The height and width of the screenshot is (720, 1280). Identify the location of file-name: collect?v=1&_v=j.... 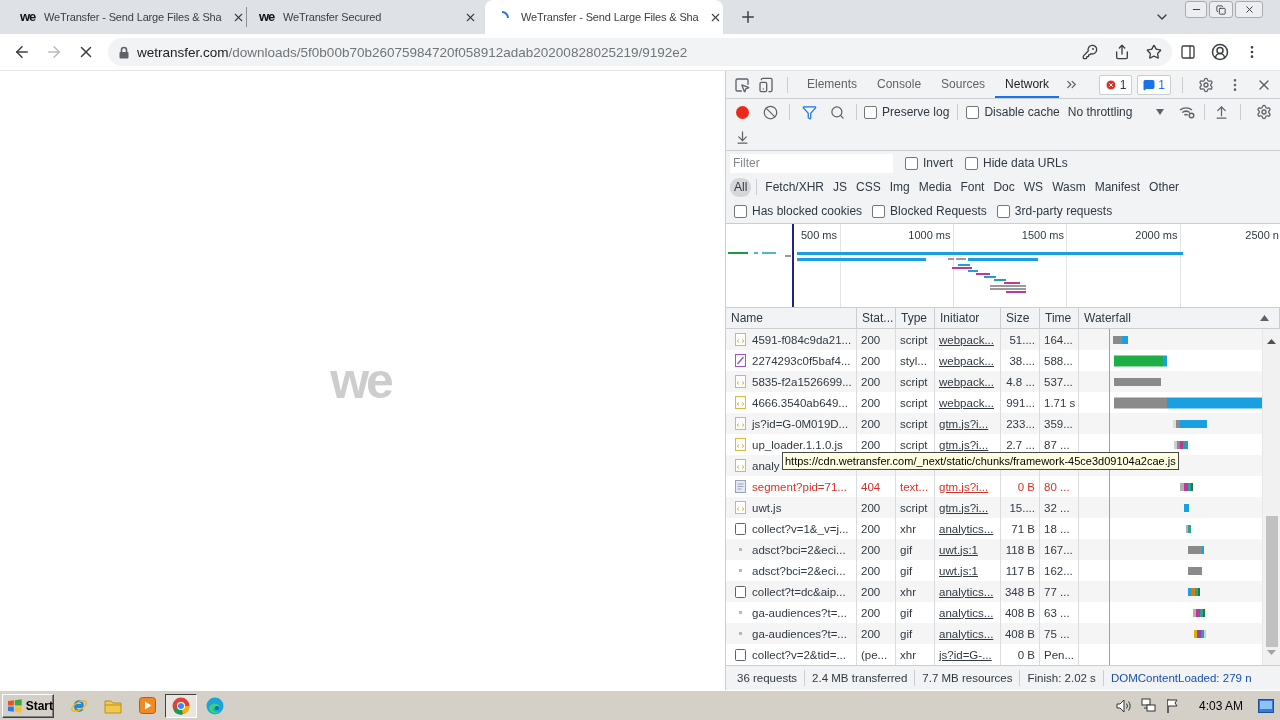
(800, 528).